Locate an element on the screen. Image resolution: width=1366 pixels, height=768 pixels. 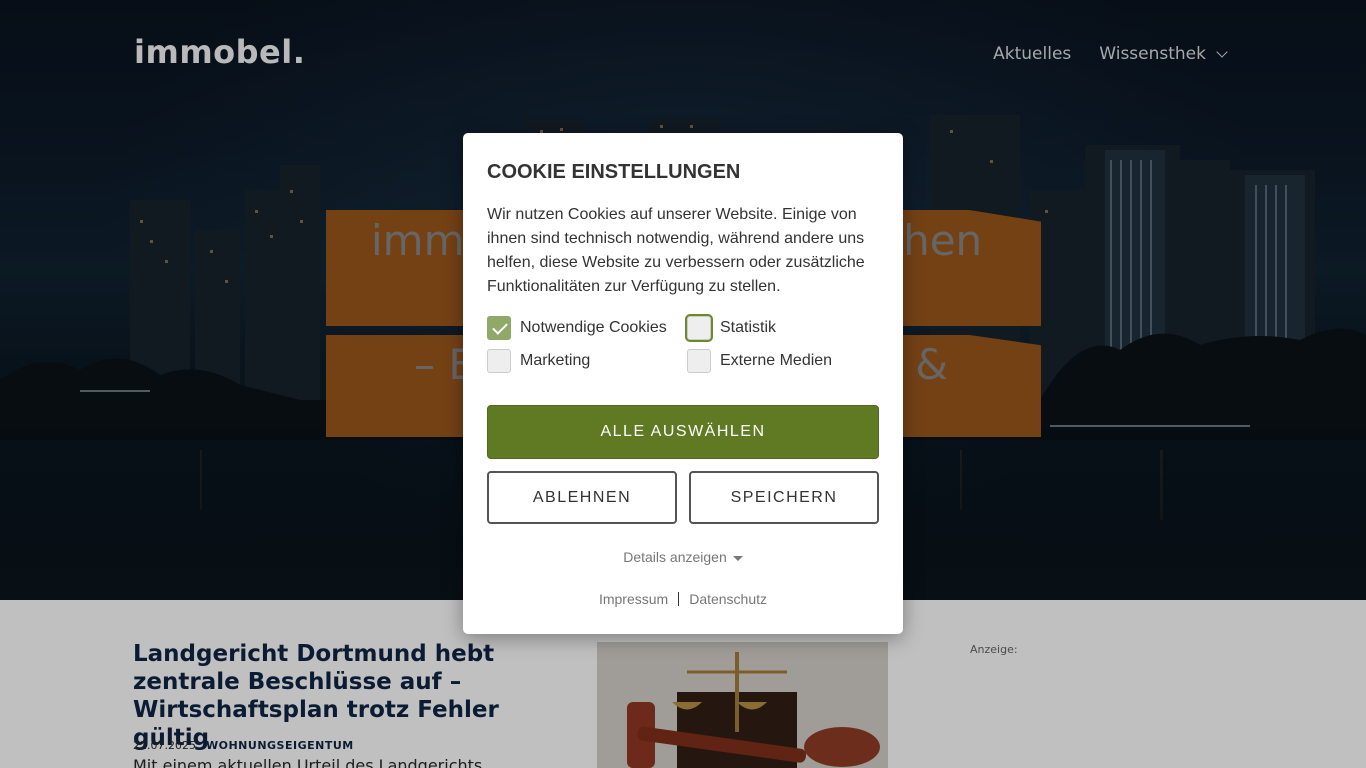
main-nav: Aktuelles Wissensthek is located at coordinates (1110, 54).